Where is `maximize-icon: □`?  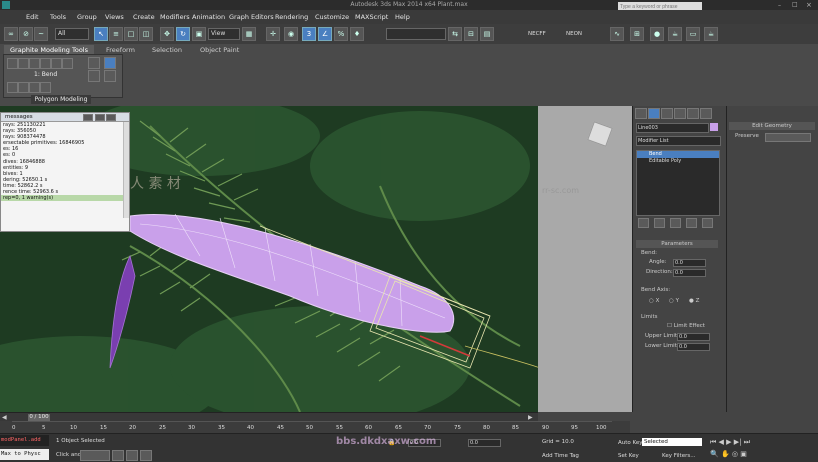
maximize-icon: □ is located at coordinates (795, 4).